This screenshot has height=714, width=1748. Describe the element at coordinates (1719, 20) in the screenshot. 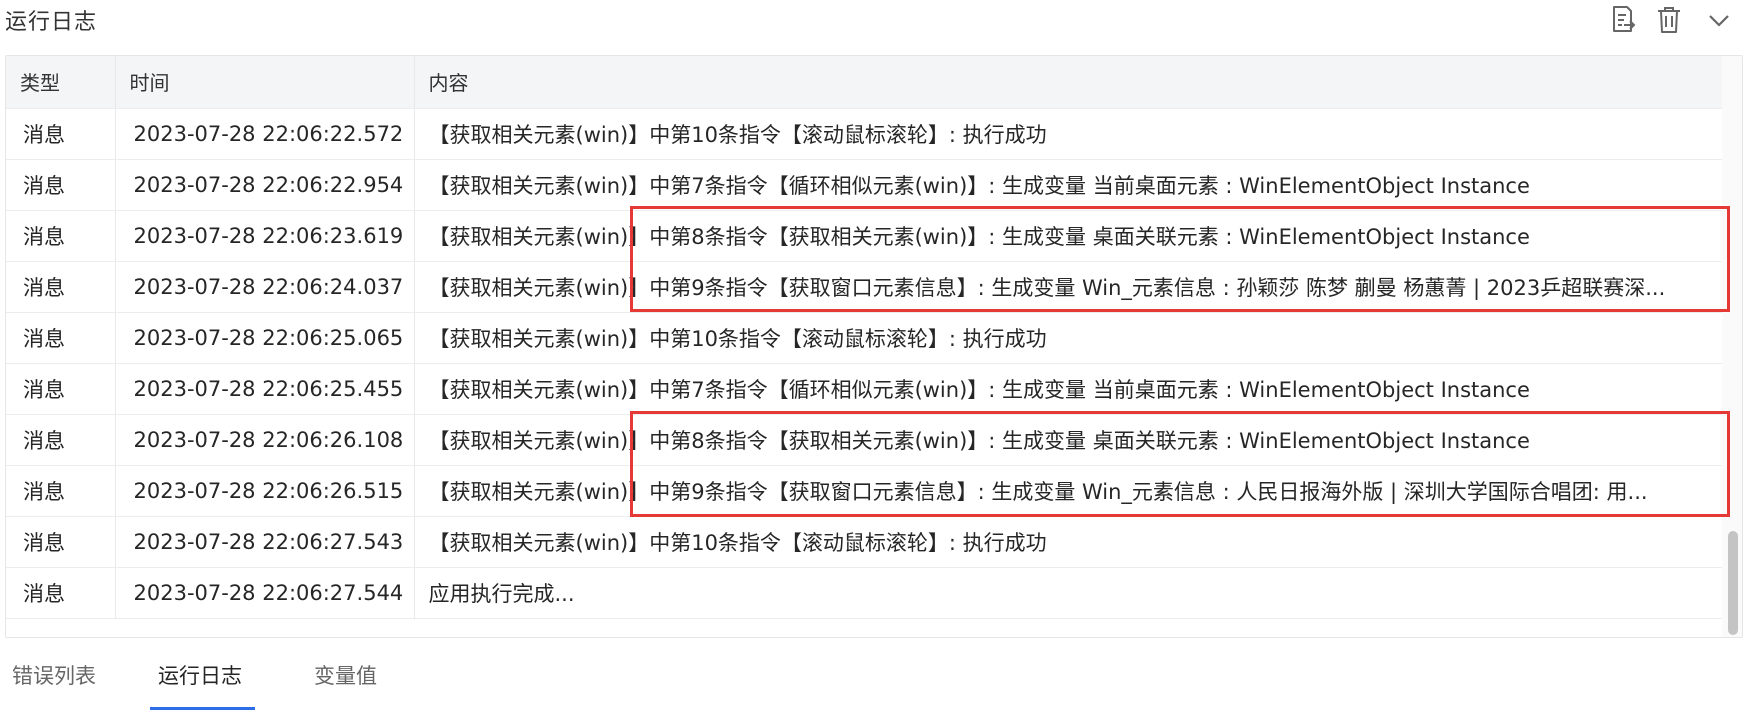

I see `chevron-down-icon` at that location.